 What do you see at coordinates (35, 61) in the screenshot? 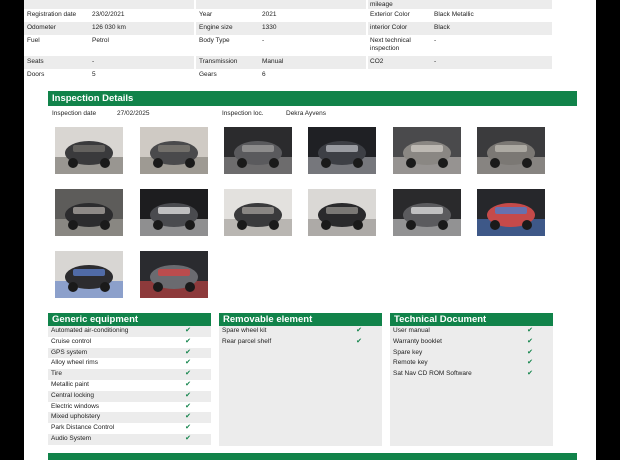
I see `detail-label: Seats` at bounding box center [35, 61].